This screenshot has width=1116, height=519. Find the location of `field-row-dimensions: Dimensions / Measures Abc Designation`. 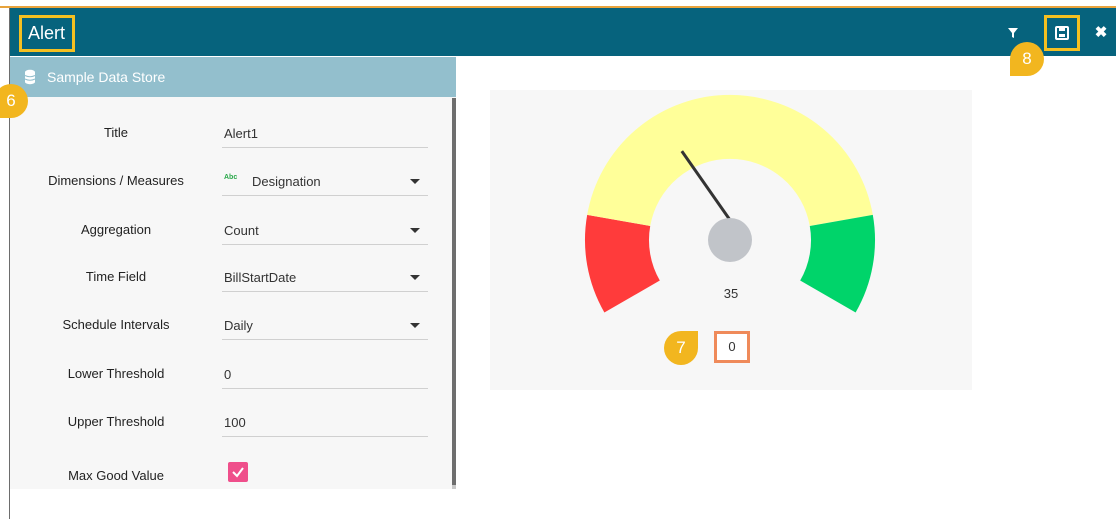

field-row-dimensions: Dimensions / Measures Abc Designation is located at coordinates (230, 193).